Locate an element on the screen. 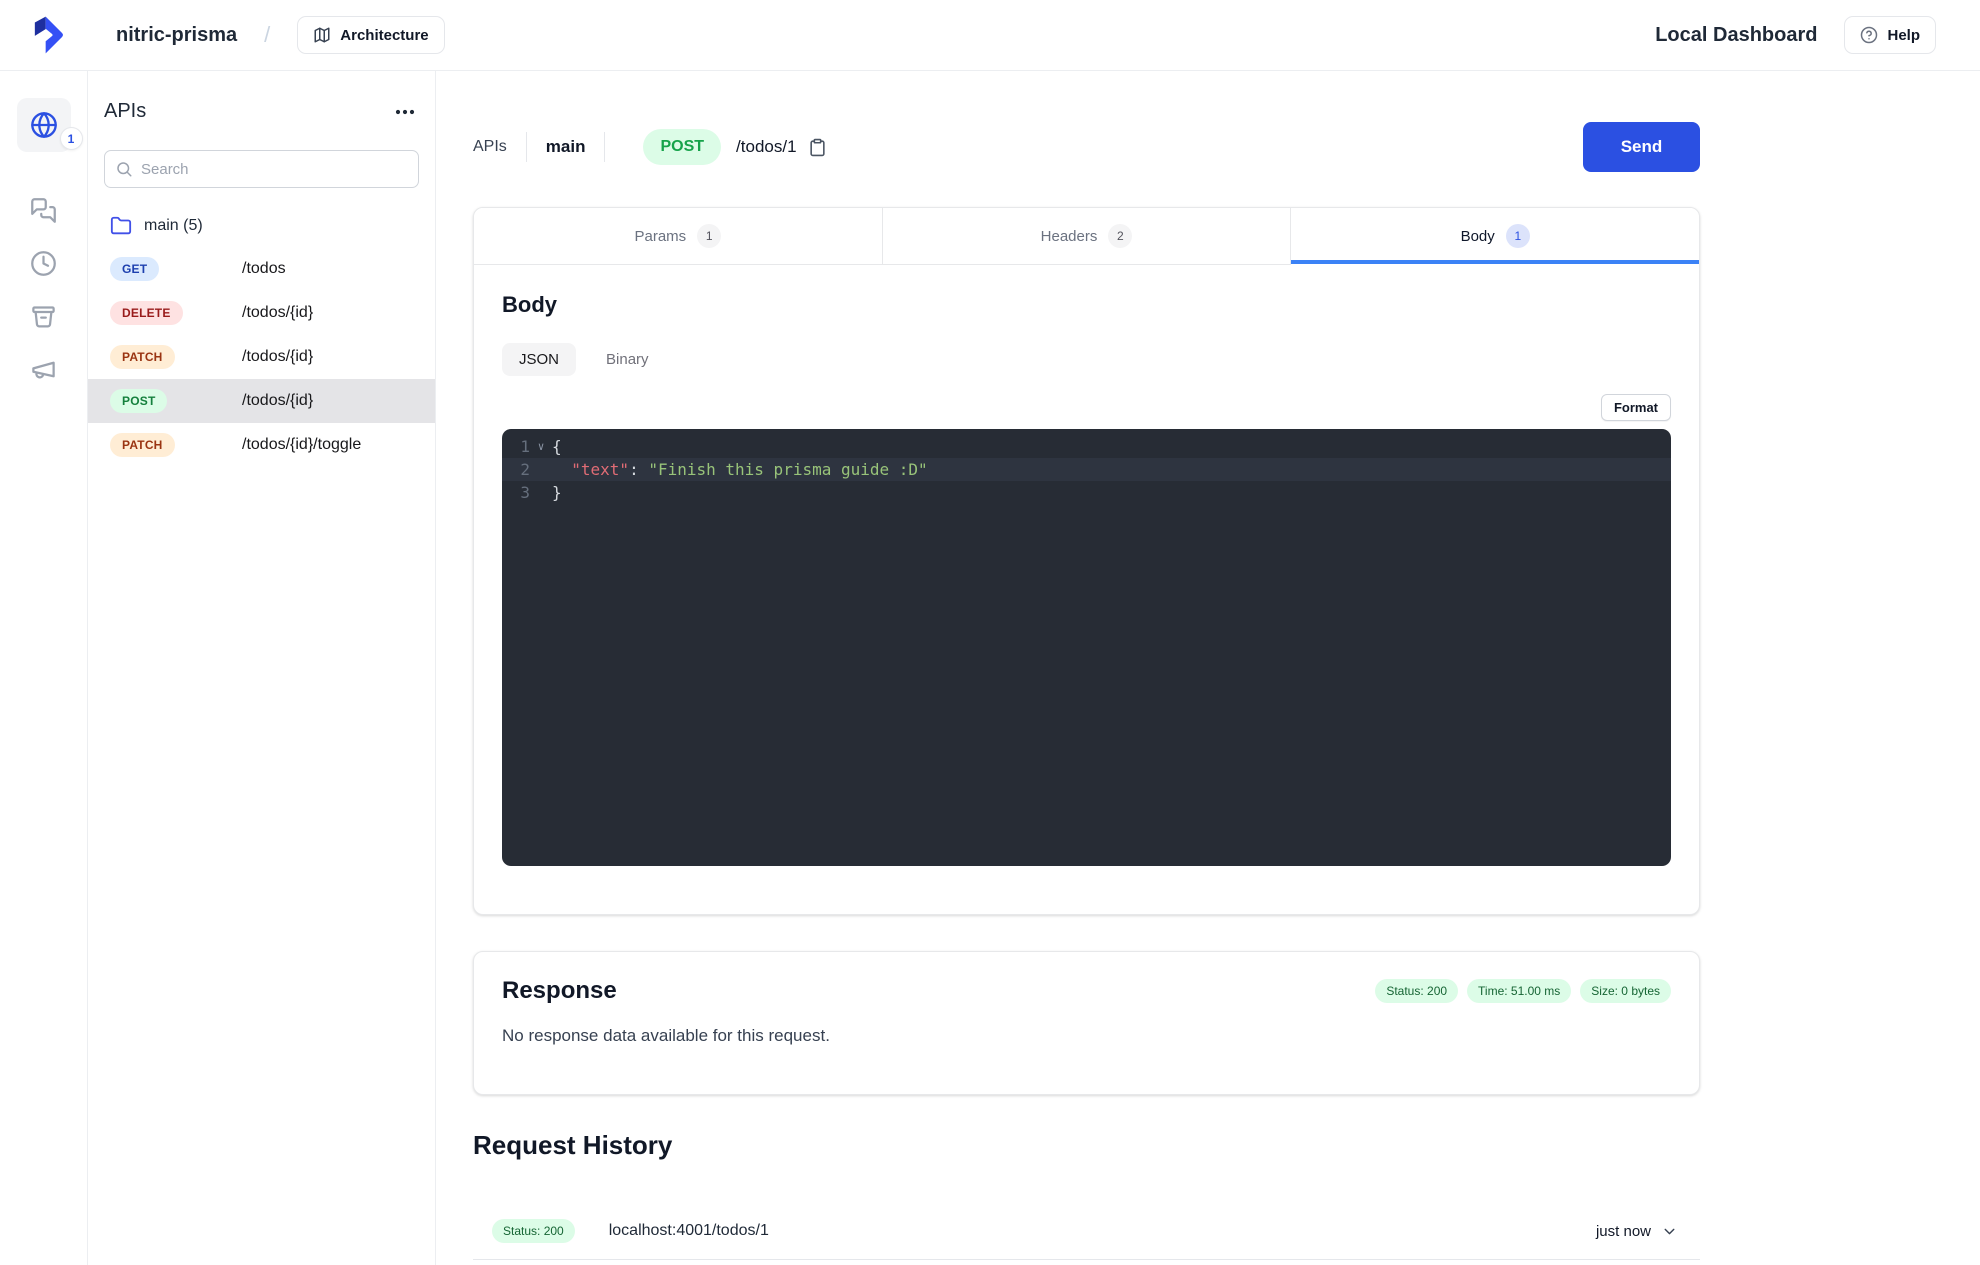 Image resolution: width=1980 pixels, height=1265 pixels. icon-rail: 1 is located at coordinates (44, 668).